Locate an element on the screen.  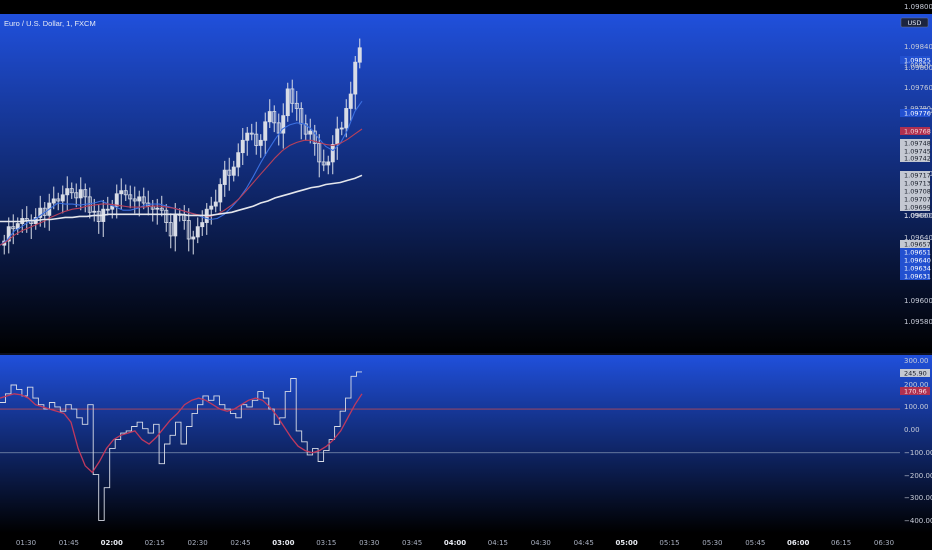
price-axis-label: 1.09840 is located at coordinates (918, 47).